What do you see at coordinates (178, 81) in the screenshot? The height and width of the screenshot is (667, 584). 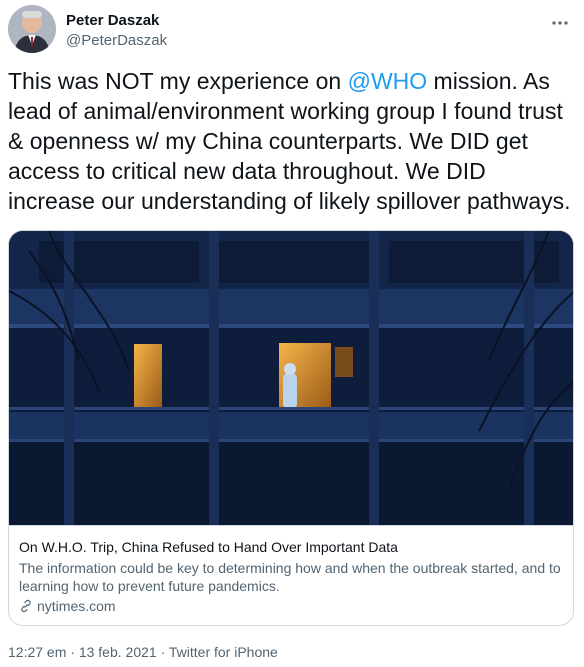 I see `tweet-text-part: This was NOT my experience on` at bounding box center [178, 81].